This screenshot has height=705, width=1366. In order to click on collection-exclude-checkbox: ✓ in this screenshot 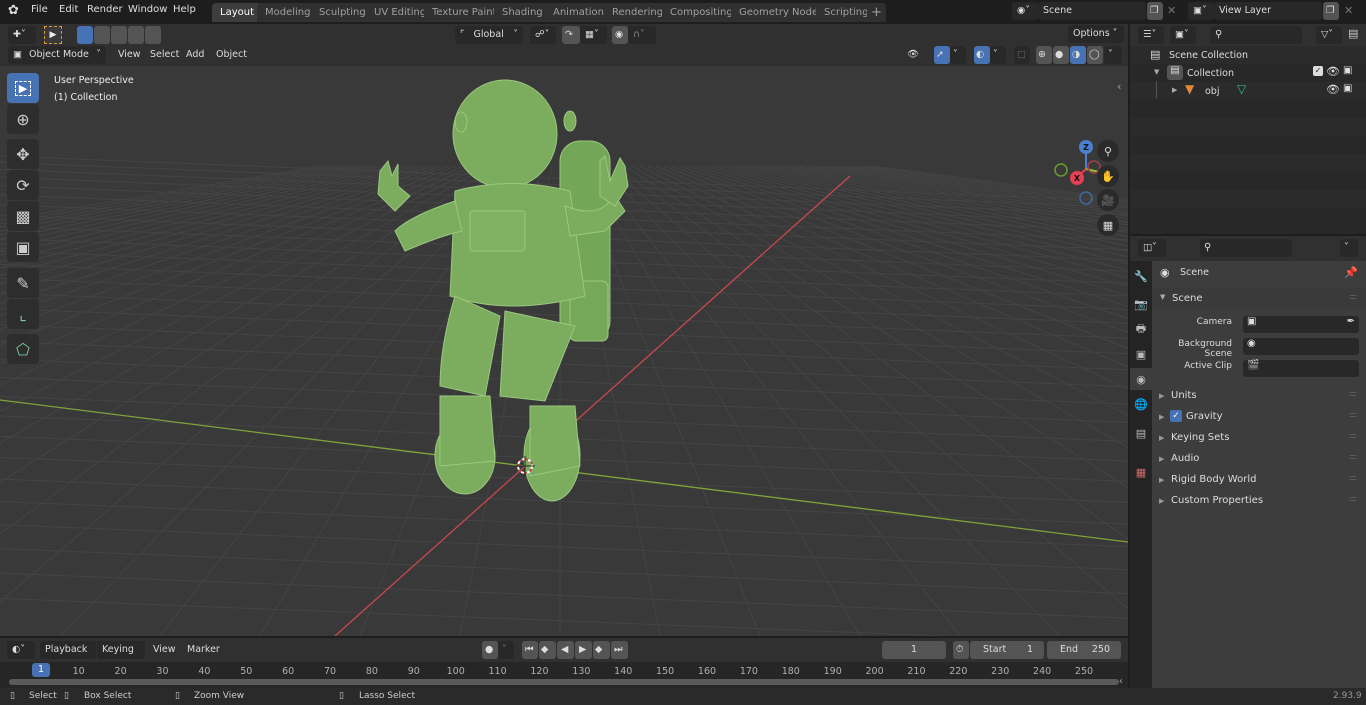, I will do `click(1318, 71)`.